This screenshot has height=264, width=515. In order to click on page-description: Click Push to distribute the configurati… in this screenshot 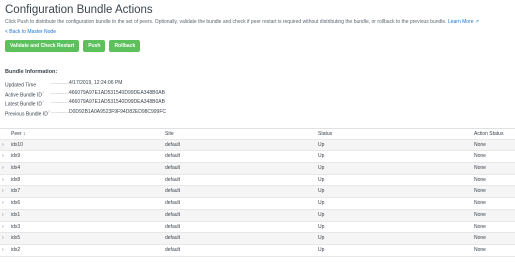, I will do `click(257, 22)`.